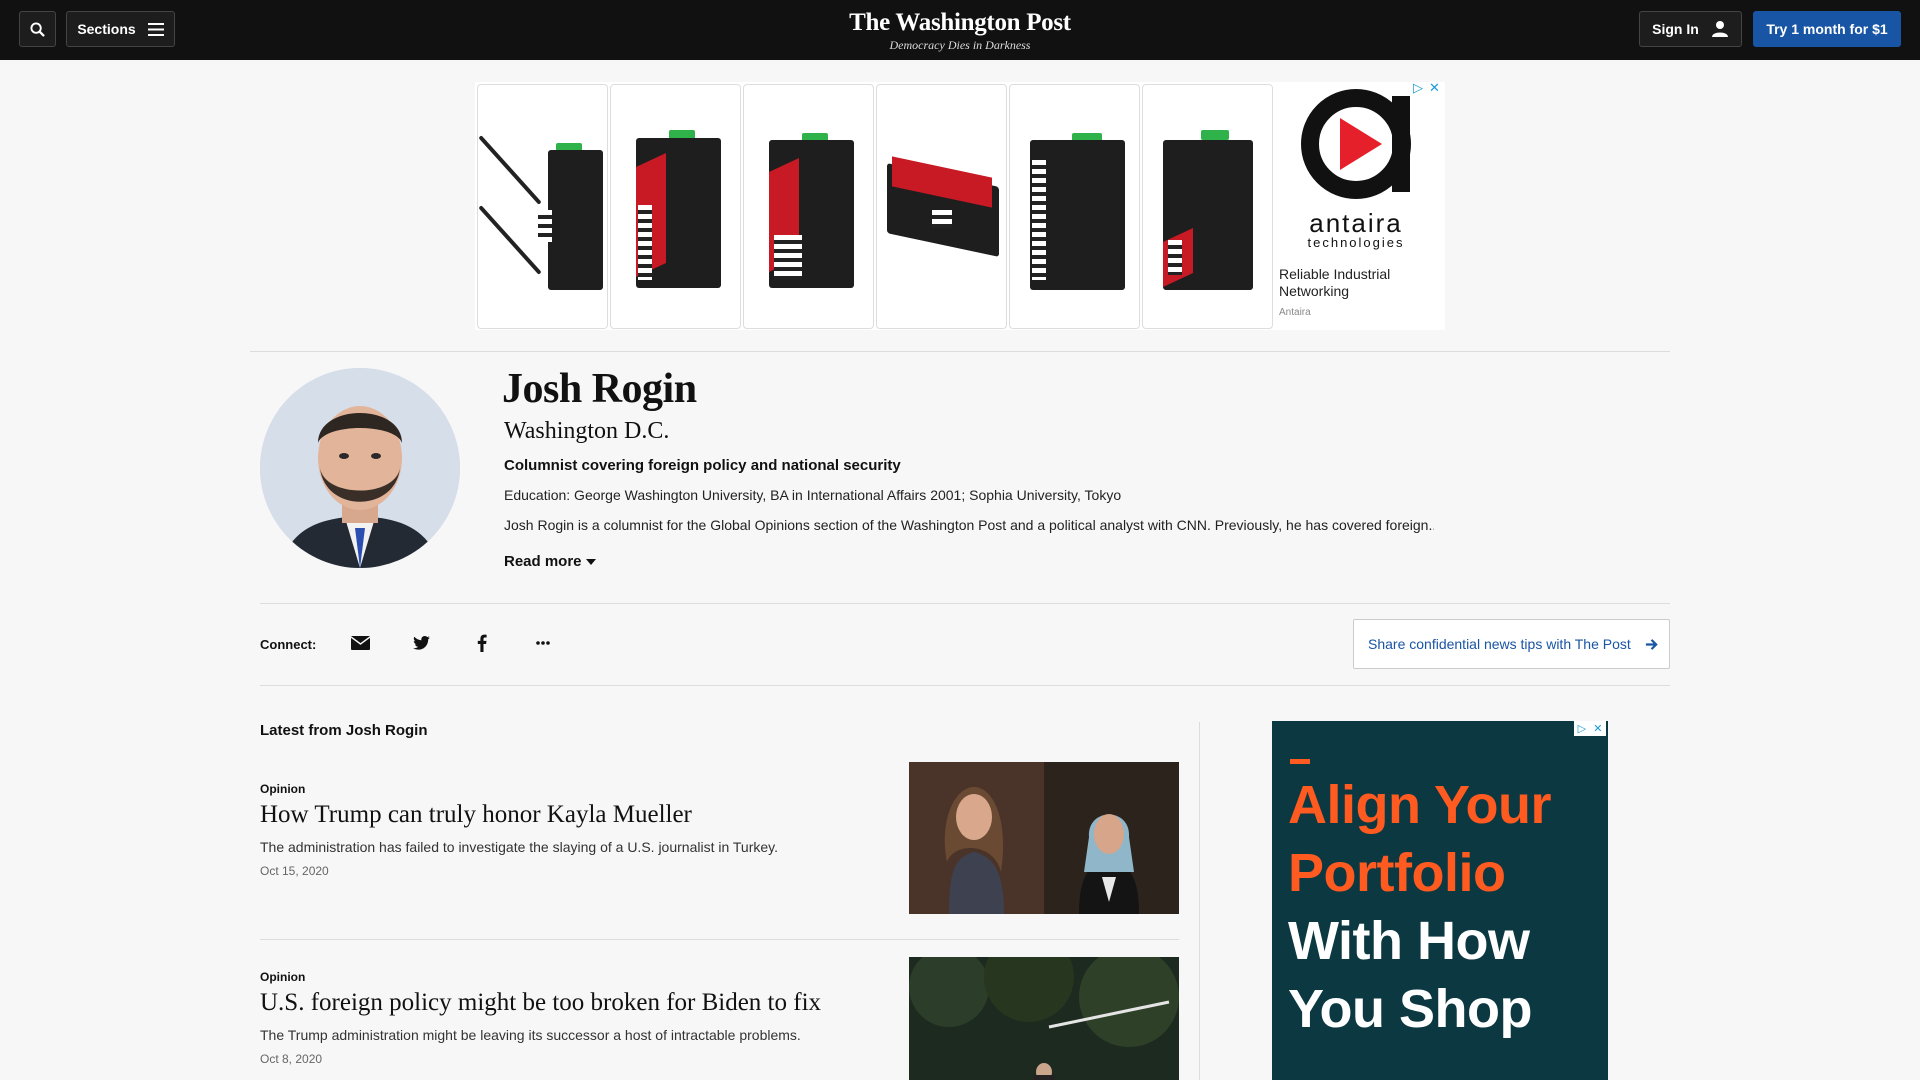 The image size is (1920, 1080). I want to click on logo-tagline: Democracy Dies in Darkness, so click(960, 45).